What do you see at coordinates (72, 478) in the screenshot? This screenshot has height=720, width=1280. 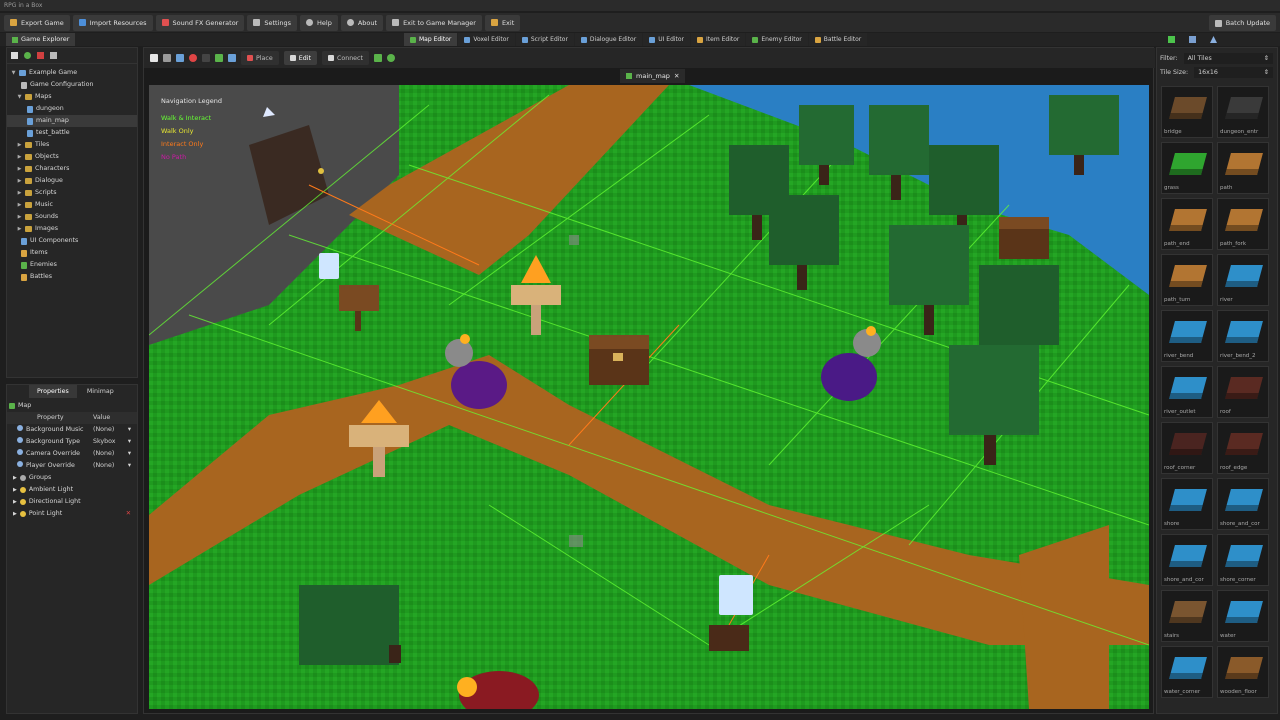 I see `property-group: ▶ Groups` at bounding box center [72, 478].